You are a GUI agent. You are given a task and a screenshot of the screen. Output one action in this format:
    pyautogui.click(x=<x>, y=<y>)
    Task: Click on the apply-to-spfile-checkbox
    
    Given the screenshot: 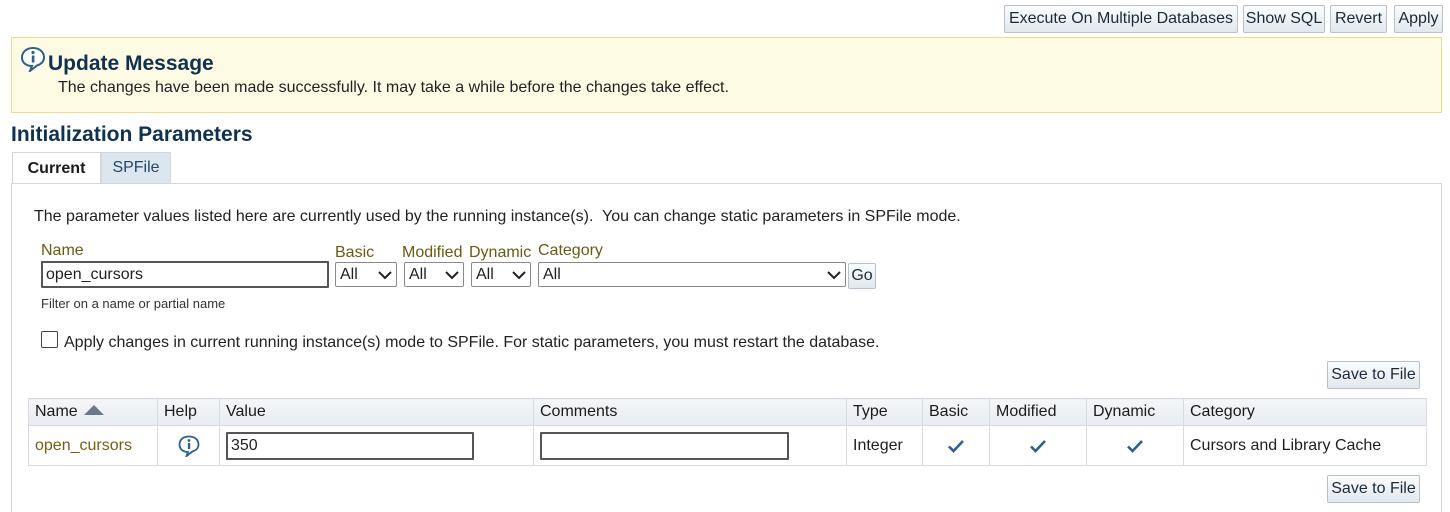 What is the action you would take?
    pyautogui.click(x=49, y=339)
    